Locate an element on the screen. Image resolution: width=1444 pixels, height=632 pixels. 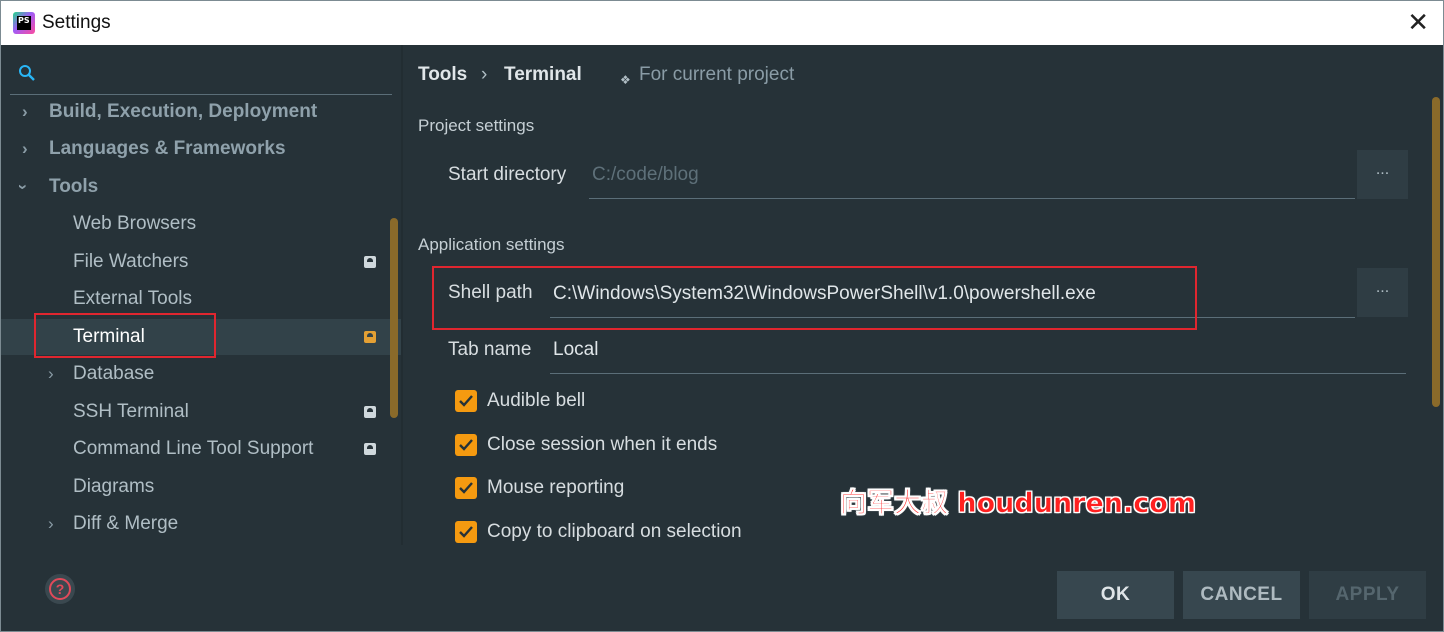
sidebar-item-label: Diagrams is located at coordinates (114, 486).